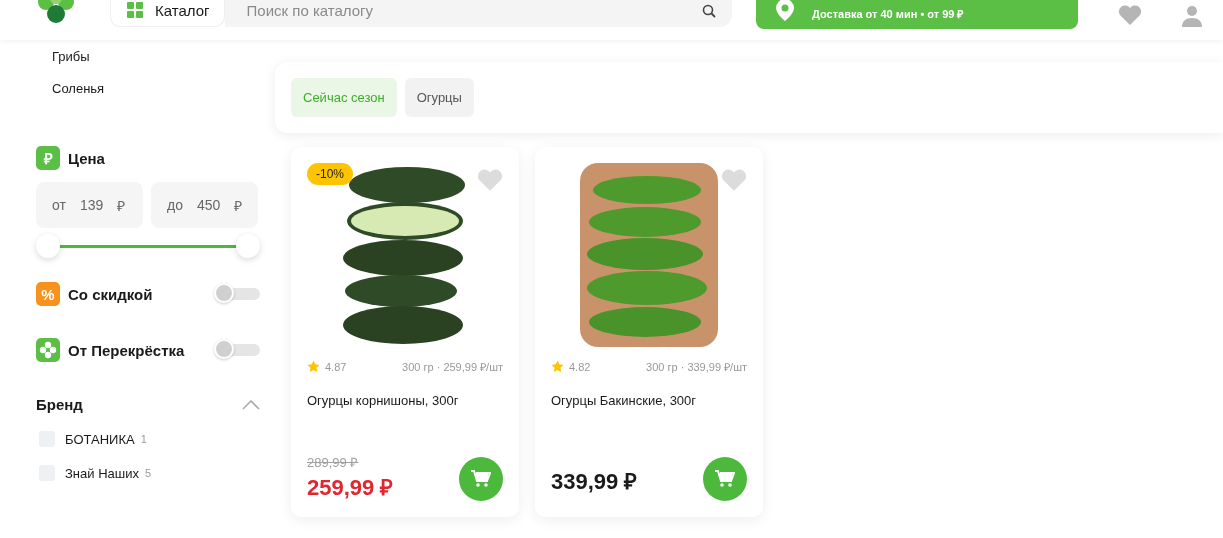  What do you see at coordinates (204, 205) in the screenshot?
I see `price-field: до 450 ₽` at bounding box center [204, 205].